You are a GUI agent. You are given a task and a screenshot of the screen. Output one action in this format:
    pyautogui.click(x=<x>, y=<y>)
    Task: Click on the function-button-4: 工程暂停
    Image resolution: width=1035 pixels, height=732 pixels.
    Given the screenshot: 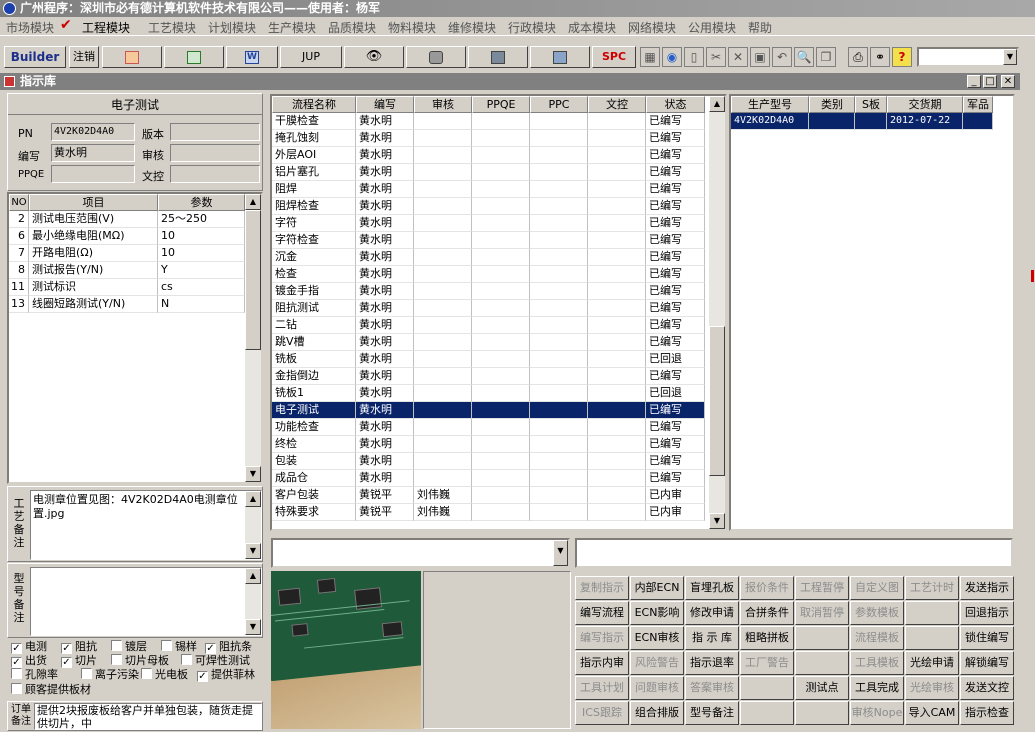 What is the action you would take?
    pyautogui.click(x=822, y=588)
    